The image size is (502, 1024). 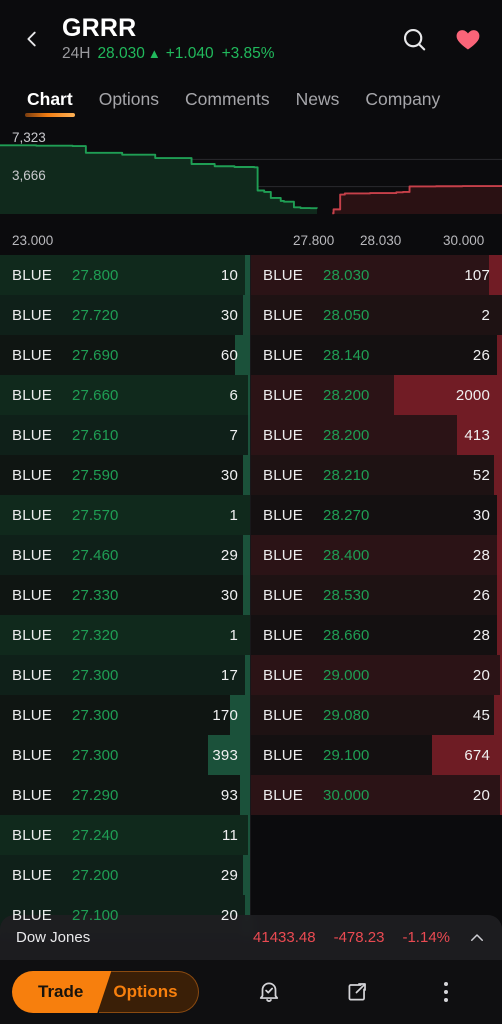 I want to click on table-row: BLUE 27.570 1, so click(x=125, y=515).